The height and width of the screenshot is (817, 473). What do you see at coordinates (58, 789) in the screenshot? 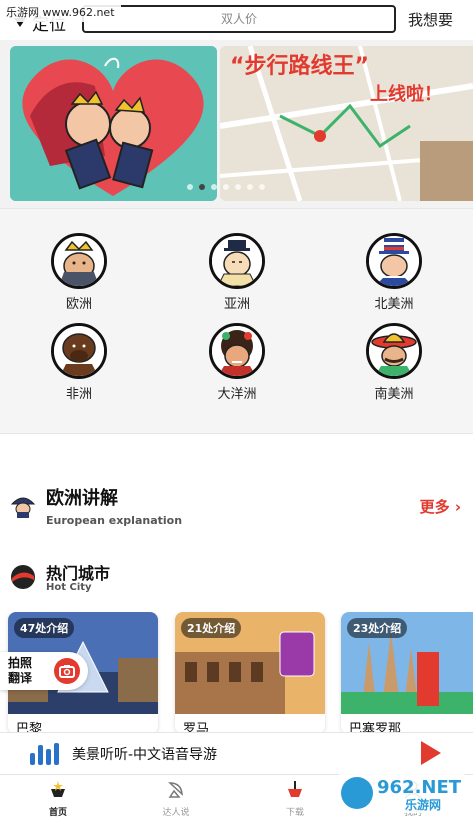
I see `home-icon` at bounding box center [58, 789].